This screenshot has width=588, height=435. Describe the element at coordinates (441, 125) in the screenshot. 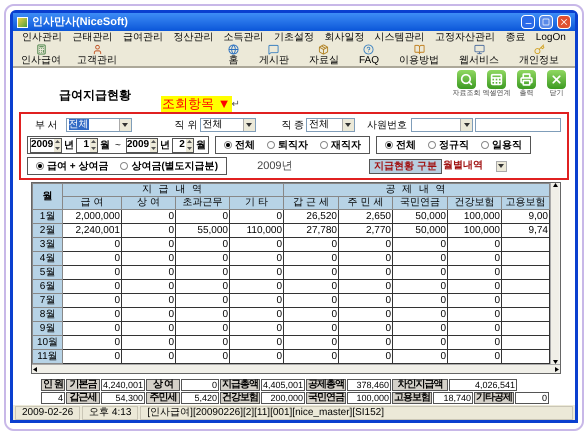

I see `dropdown` at that location.